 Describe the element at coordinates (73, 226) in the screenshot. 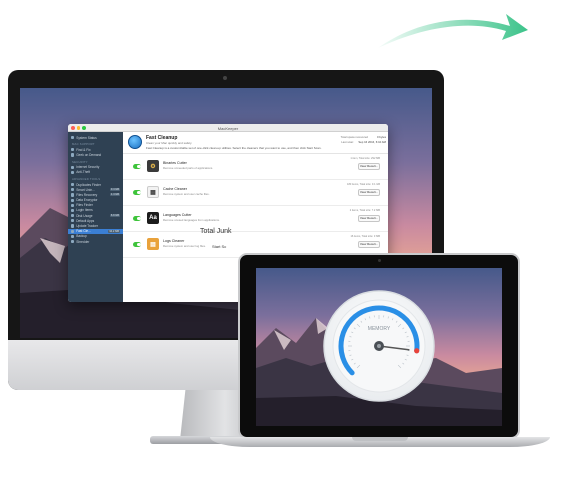

I see `update-icon` at that location.